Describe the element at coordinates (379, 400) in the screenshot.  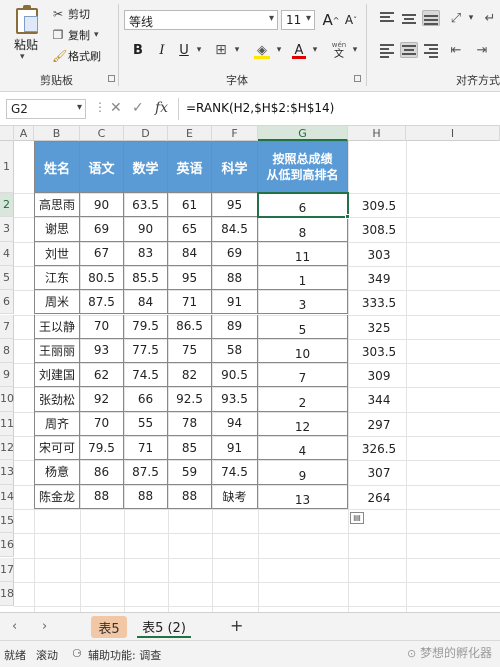
I see `total-score-cell: 344` at that location.